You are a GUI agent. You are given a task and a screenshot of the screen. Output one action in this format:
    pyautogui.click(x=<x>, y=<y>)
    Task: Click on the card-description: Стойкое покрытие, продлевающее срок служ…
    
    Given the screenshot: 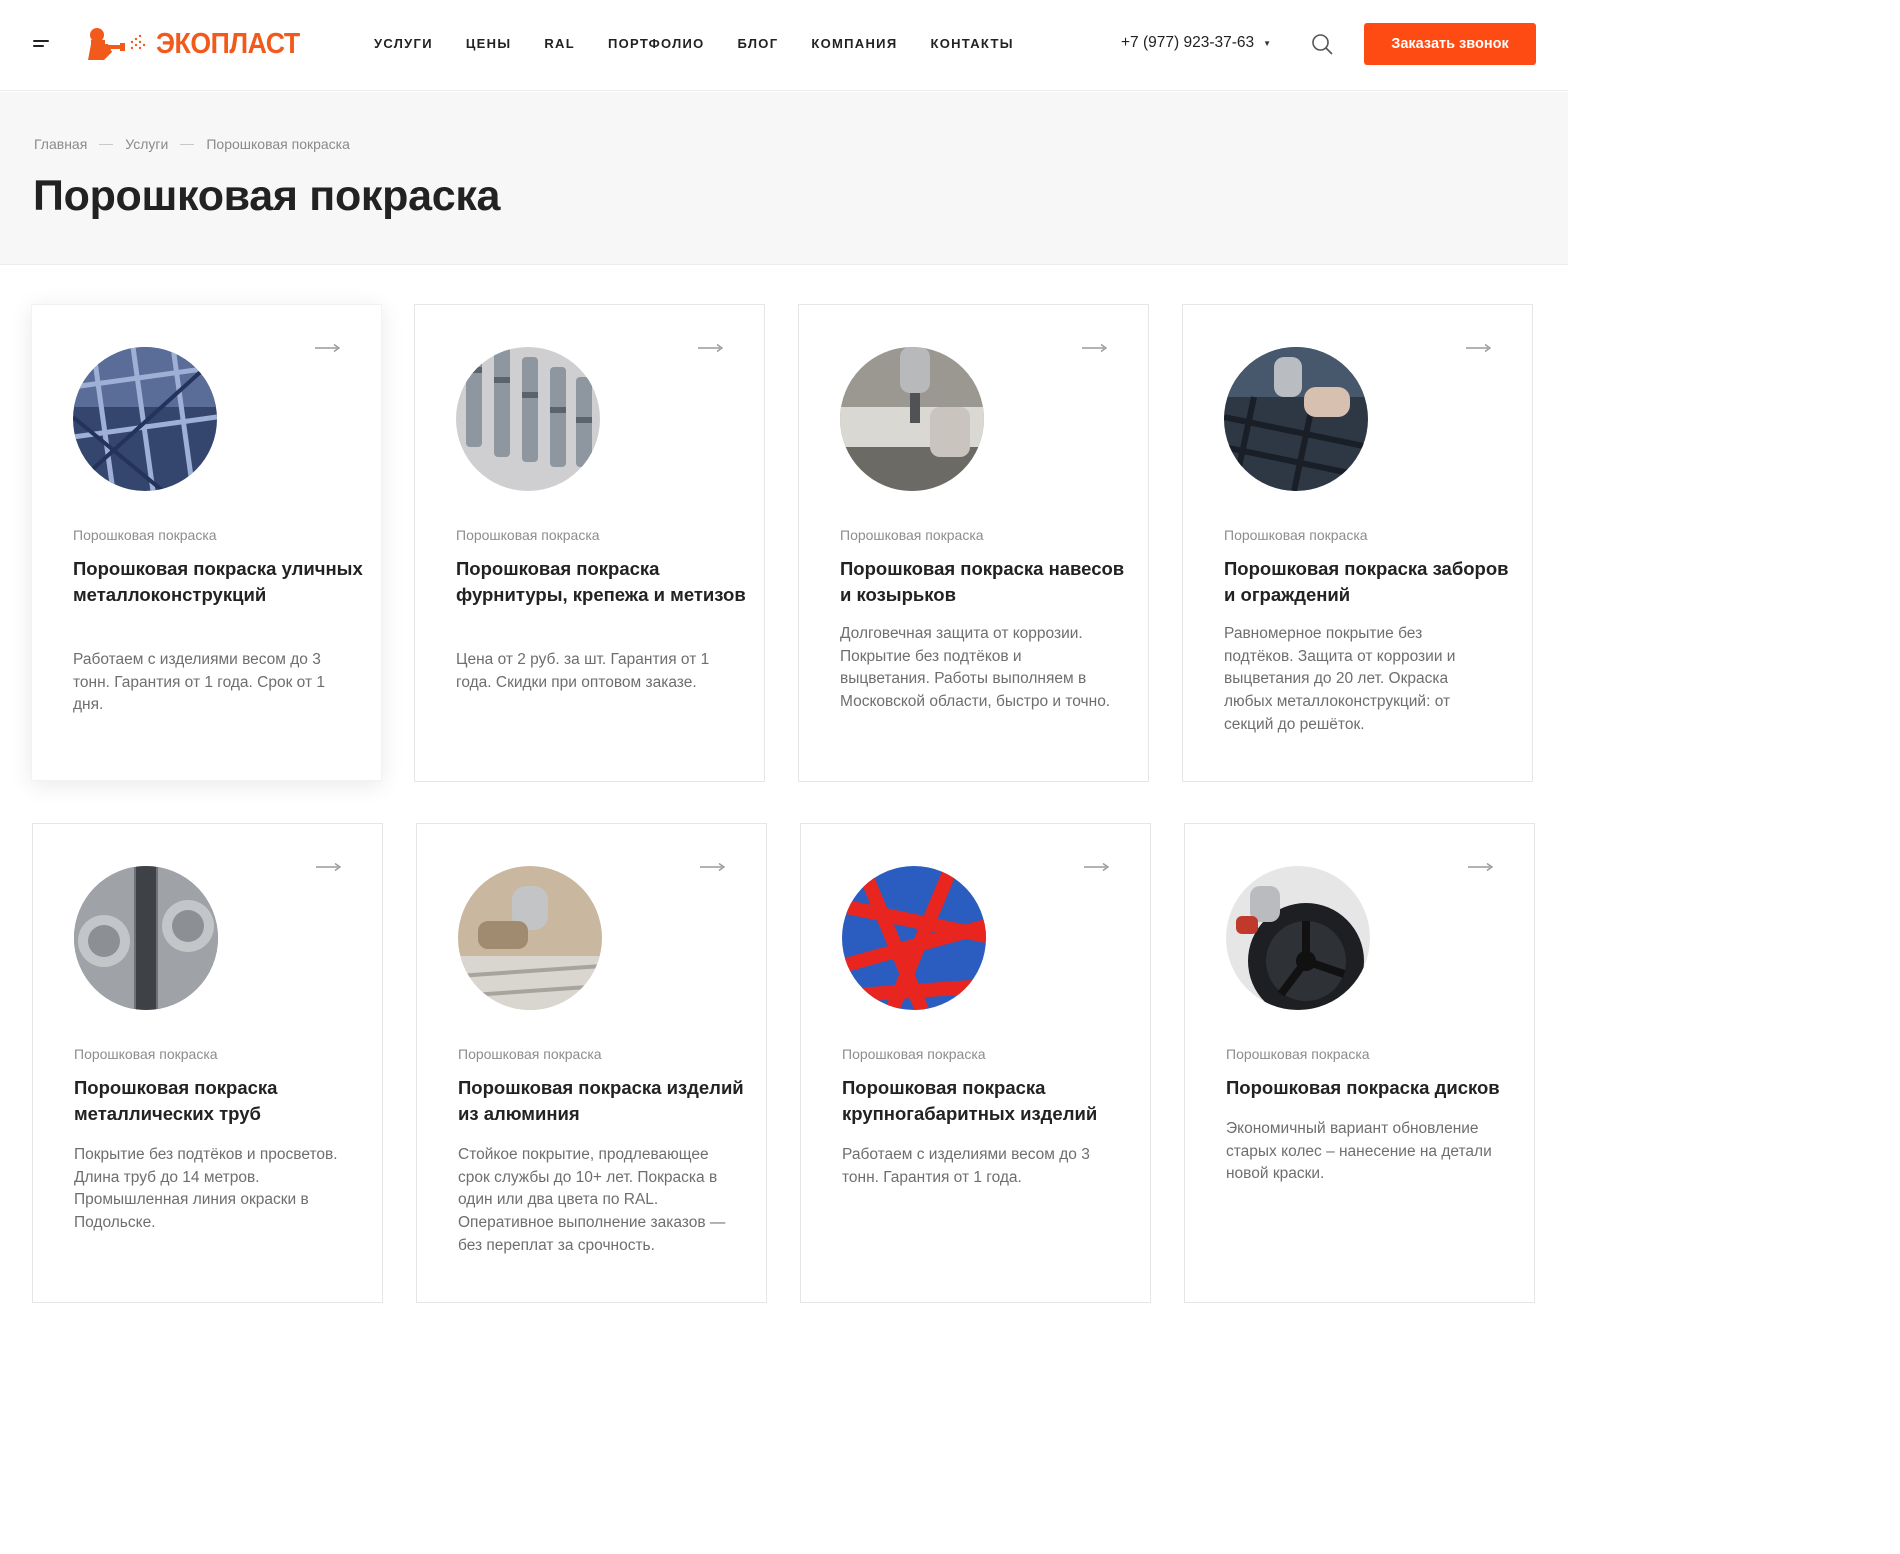 What is the action you would take?
    pyautogui.click(x=592, y=1200)
    